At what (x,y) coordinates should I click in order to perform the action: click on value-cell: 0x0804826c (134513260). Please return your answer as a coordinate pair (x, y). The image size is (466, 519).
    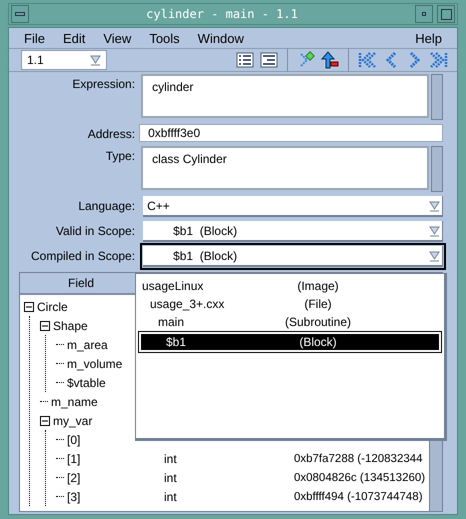
    Looking at the image, I should click on (360, 478).